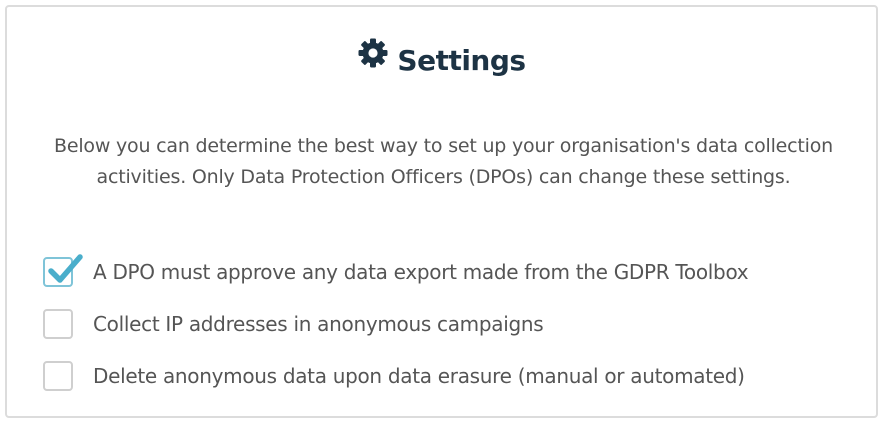 The image size is (886, 426). Describe the element at coordinates (58, 376) in the screenshot. I see `delete-anonymous-data-checkbox` at that location.